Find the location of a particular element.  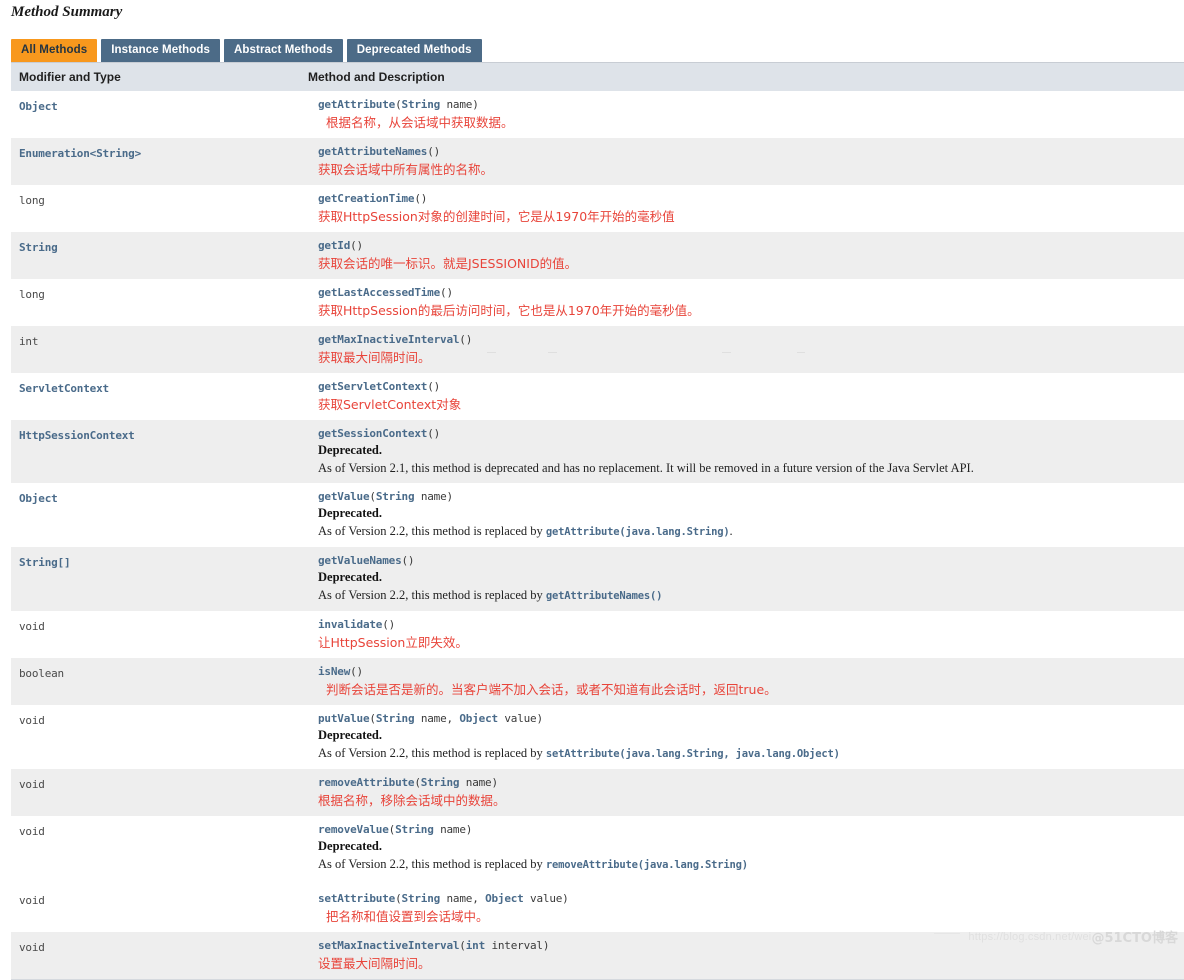

deprecated-label: Deprecated. is located at coordinates (350, 513).